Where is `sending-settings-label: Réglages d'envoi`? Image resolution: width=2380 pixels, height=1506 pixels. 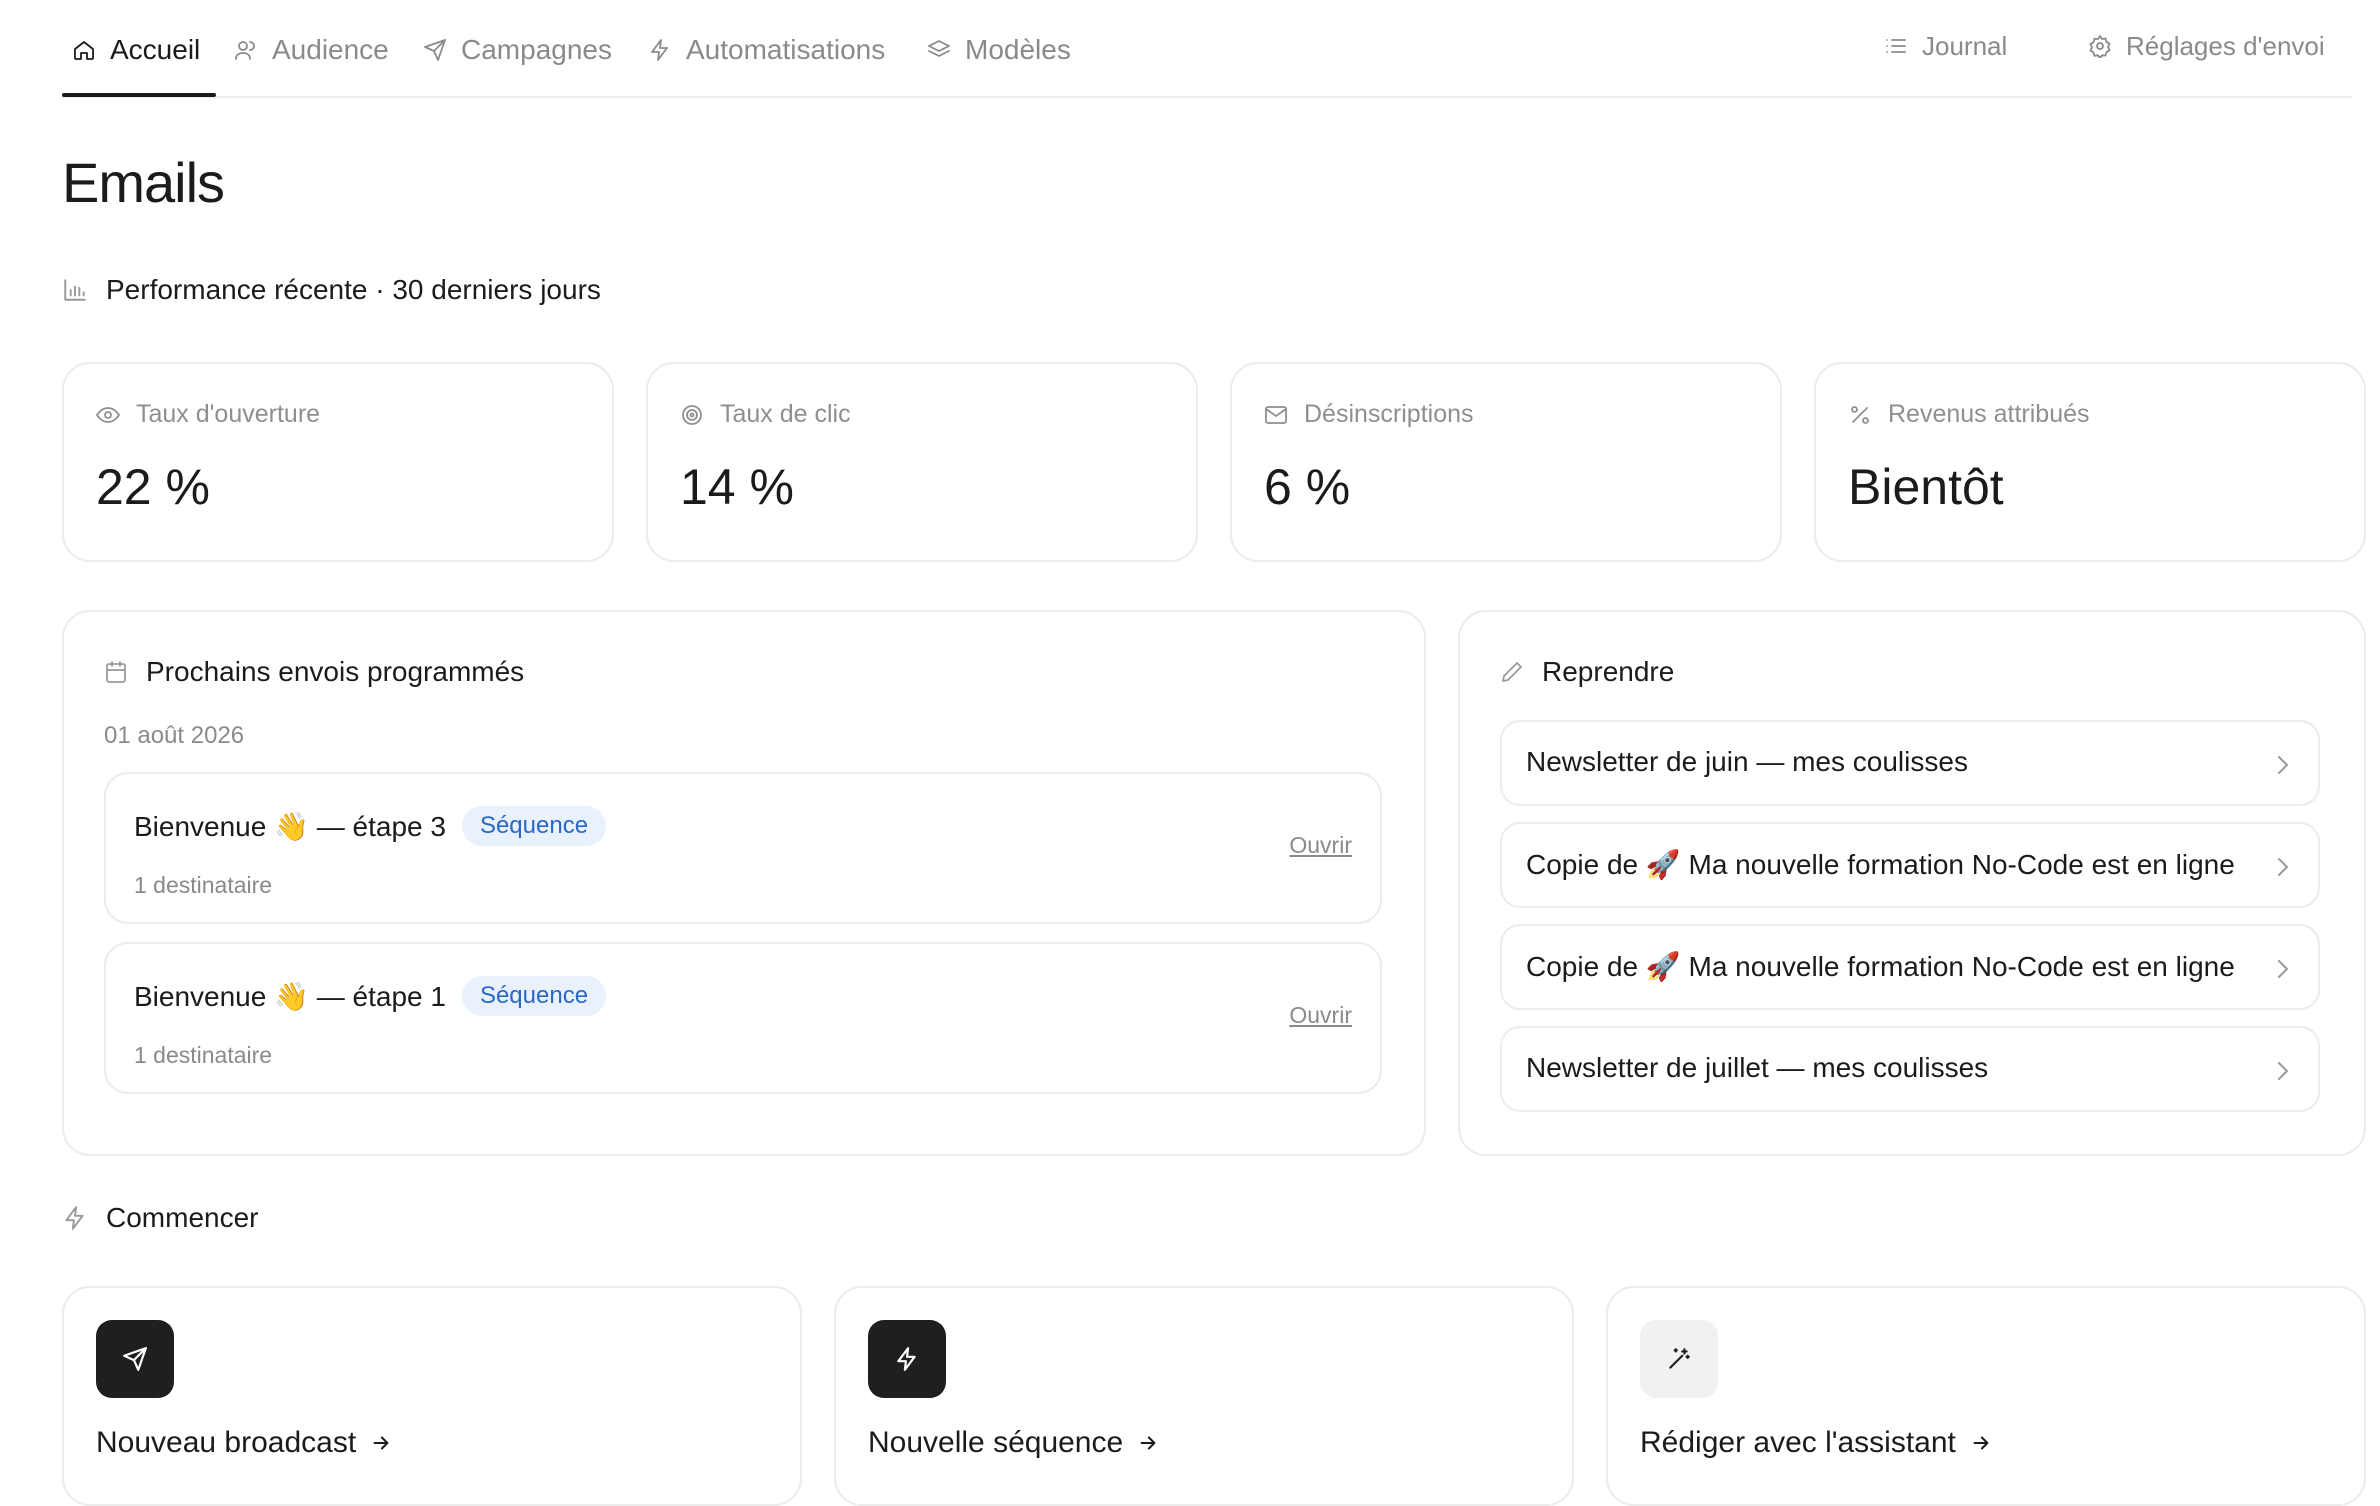 sending-settings-label: Réglages d'envoi is located at coordinates (2225, 45).